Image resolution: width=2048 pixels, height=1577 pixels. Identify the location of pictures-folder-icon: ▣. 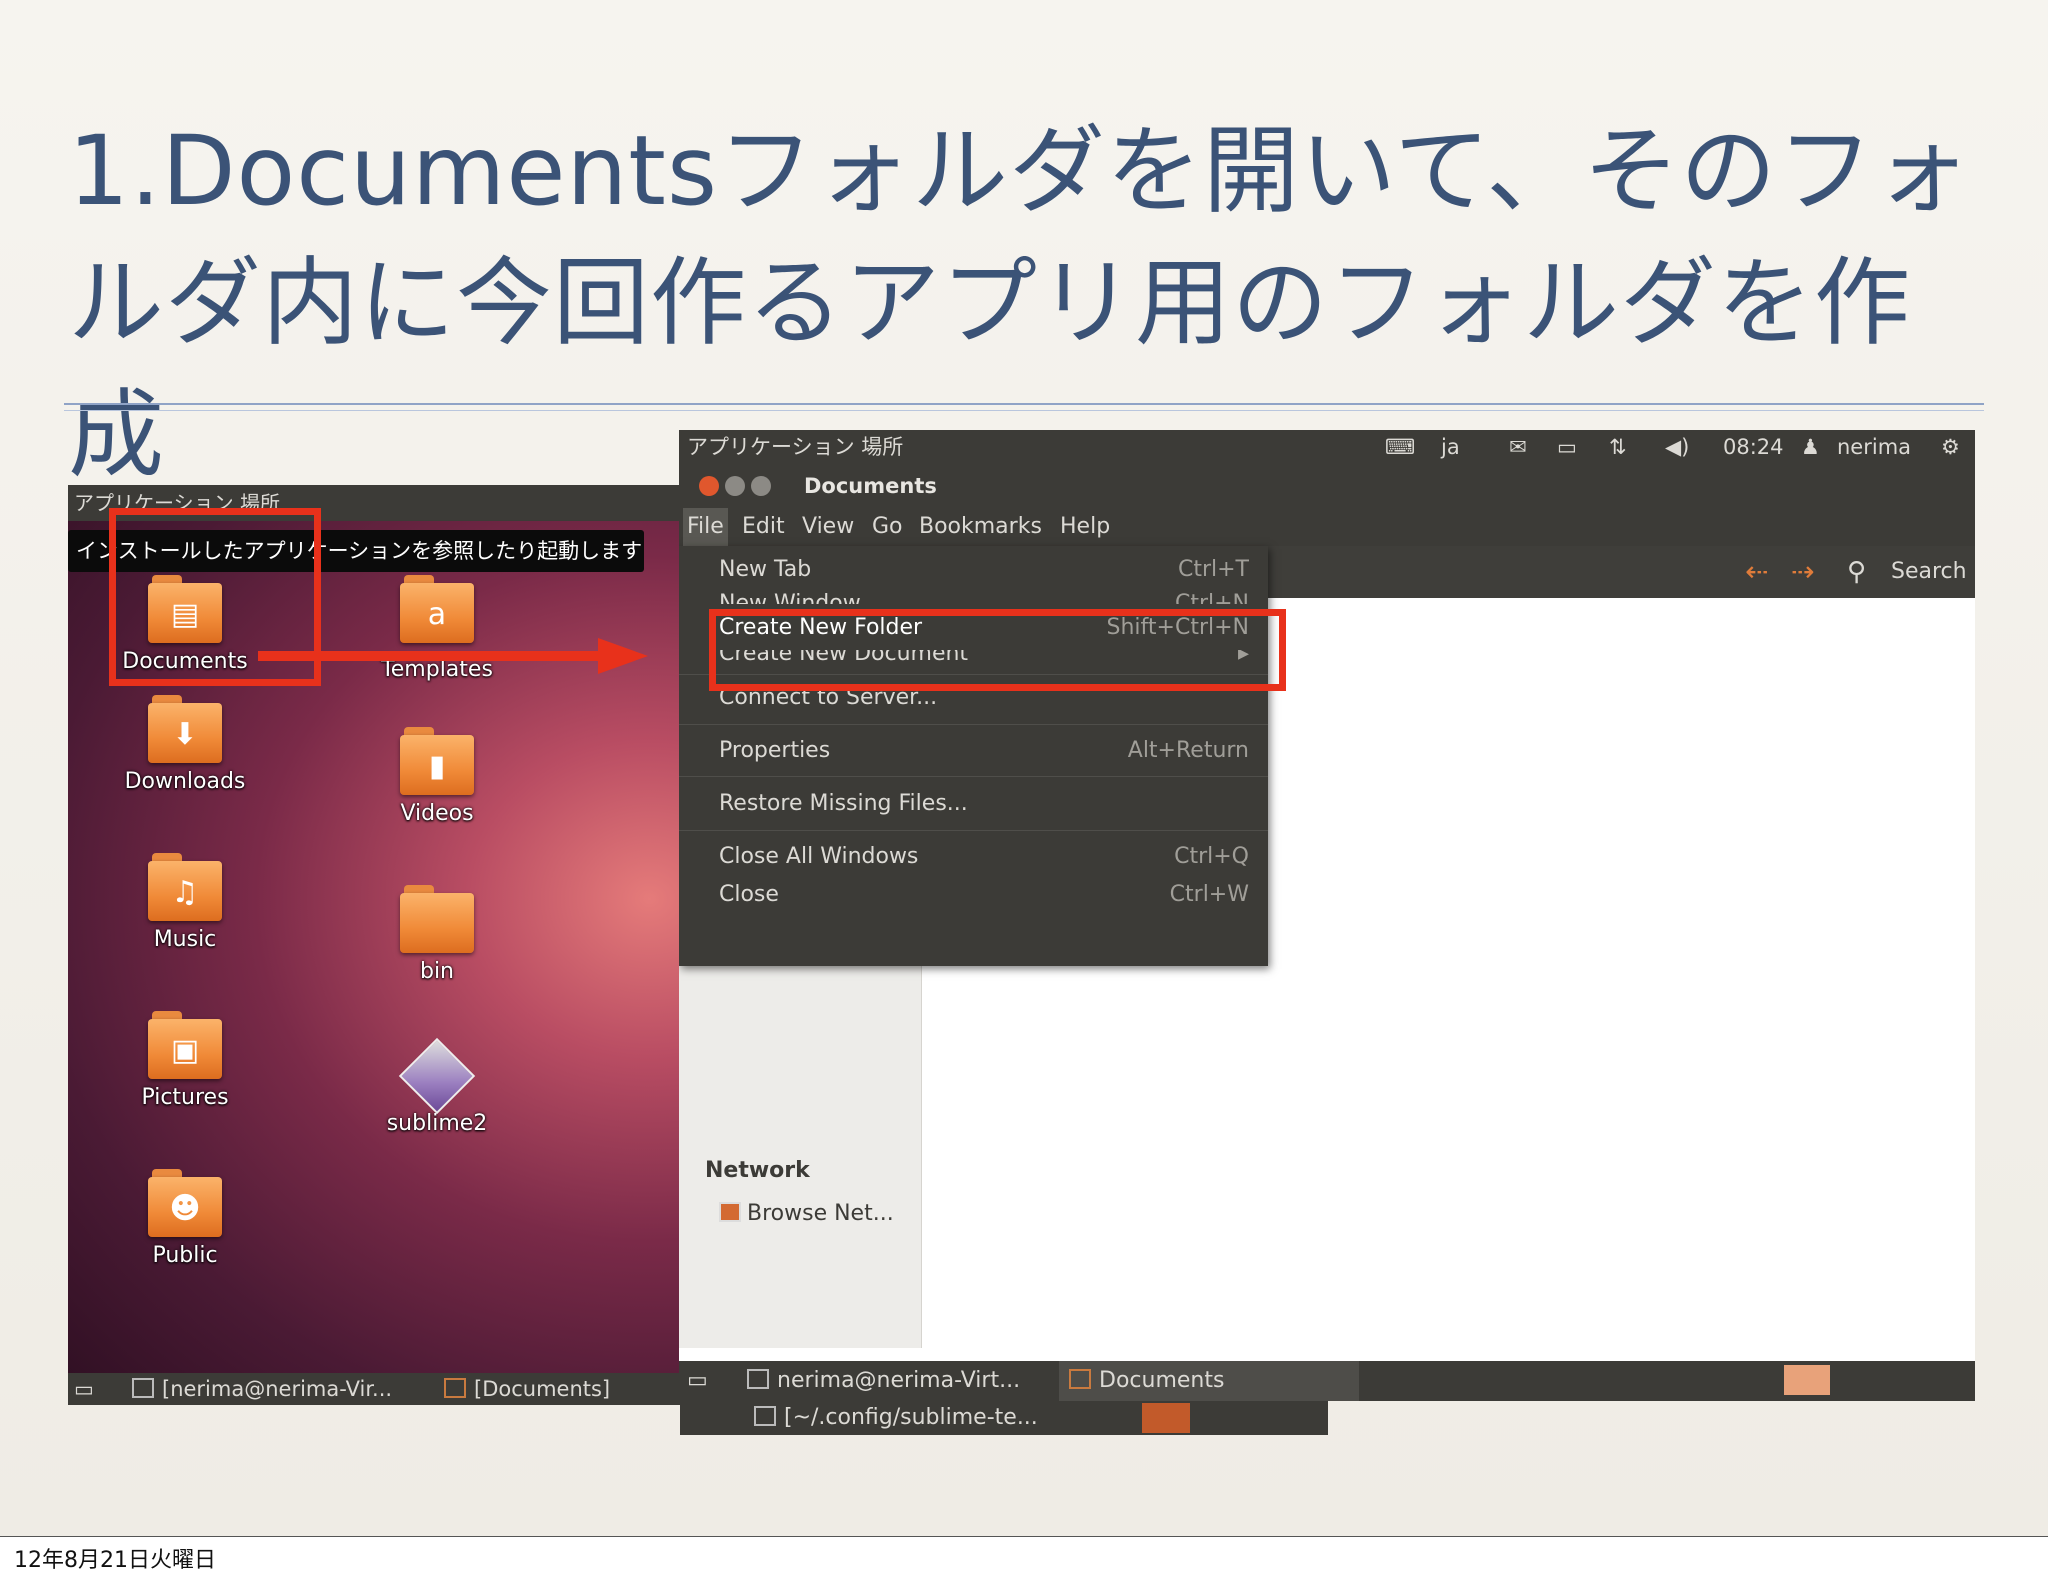
(185, 1046).